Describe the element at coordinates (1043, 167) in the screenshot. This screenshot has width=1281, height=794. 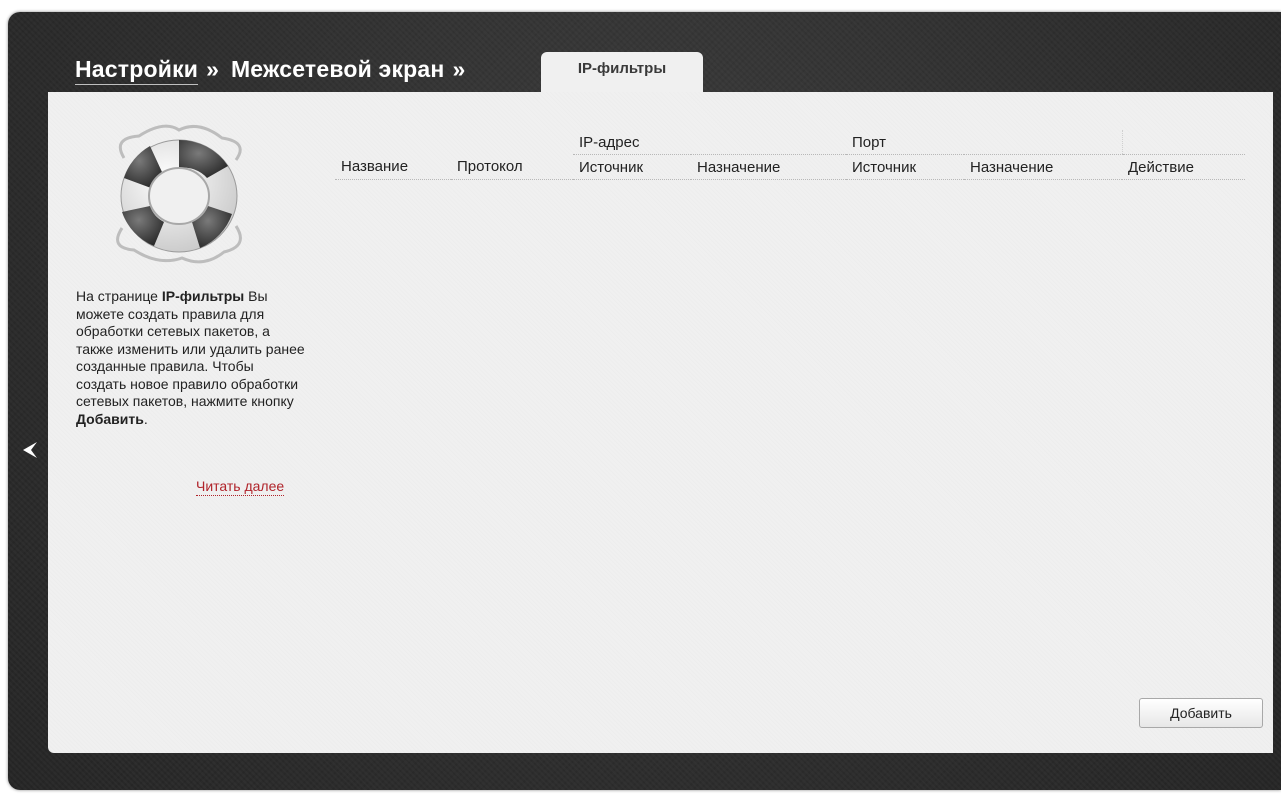
I see `column-header-port-destination: Назначение` at that location.